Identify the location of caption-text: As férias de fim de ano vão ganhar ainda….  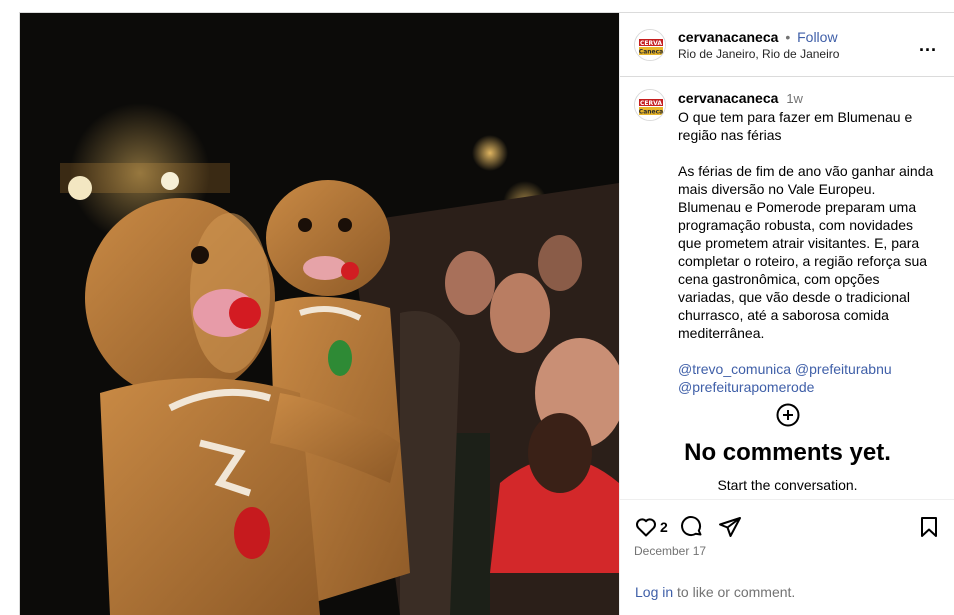
(806, 252).